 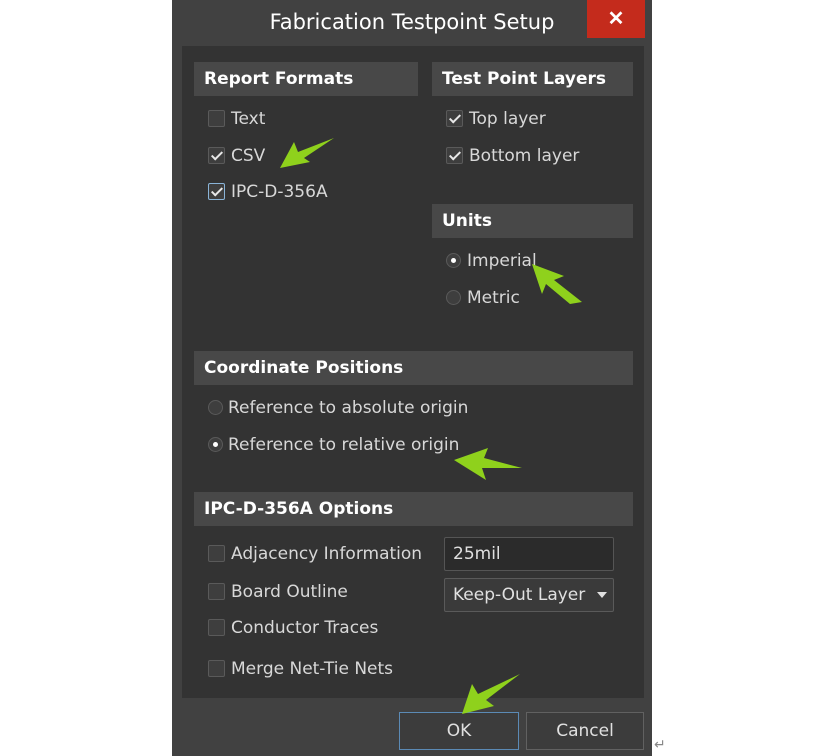 I want to click on ok-button: OK, so click(x=459, y=731).